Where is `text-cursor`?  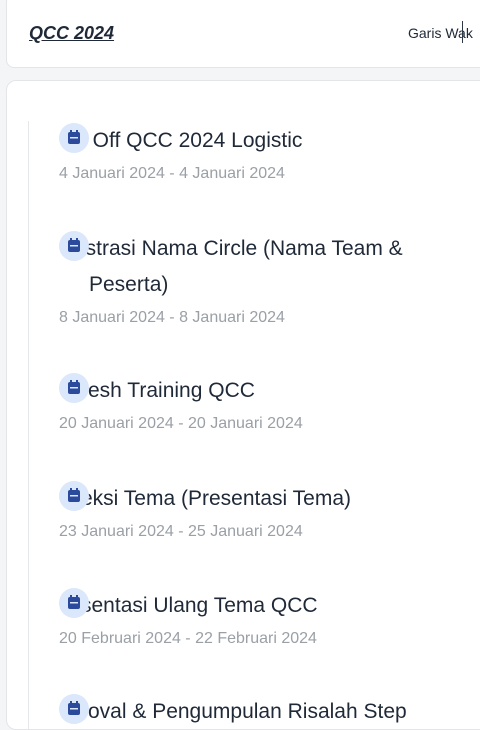 text-cursor is located at coordinates (462, 32).